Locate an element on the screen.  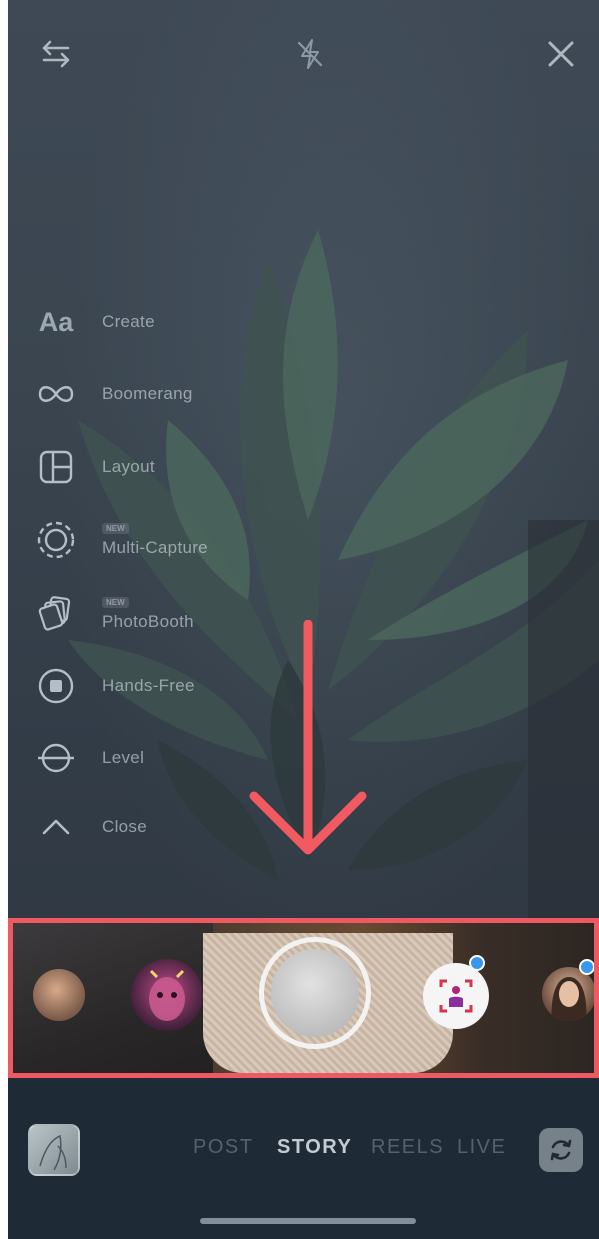
effects-carousel is located at coordinates (303, 998).